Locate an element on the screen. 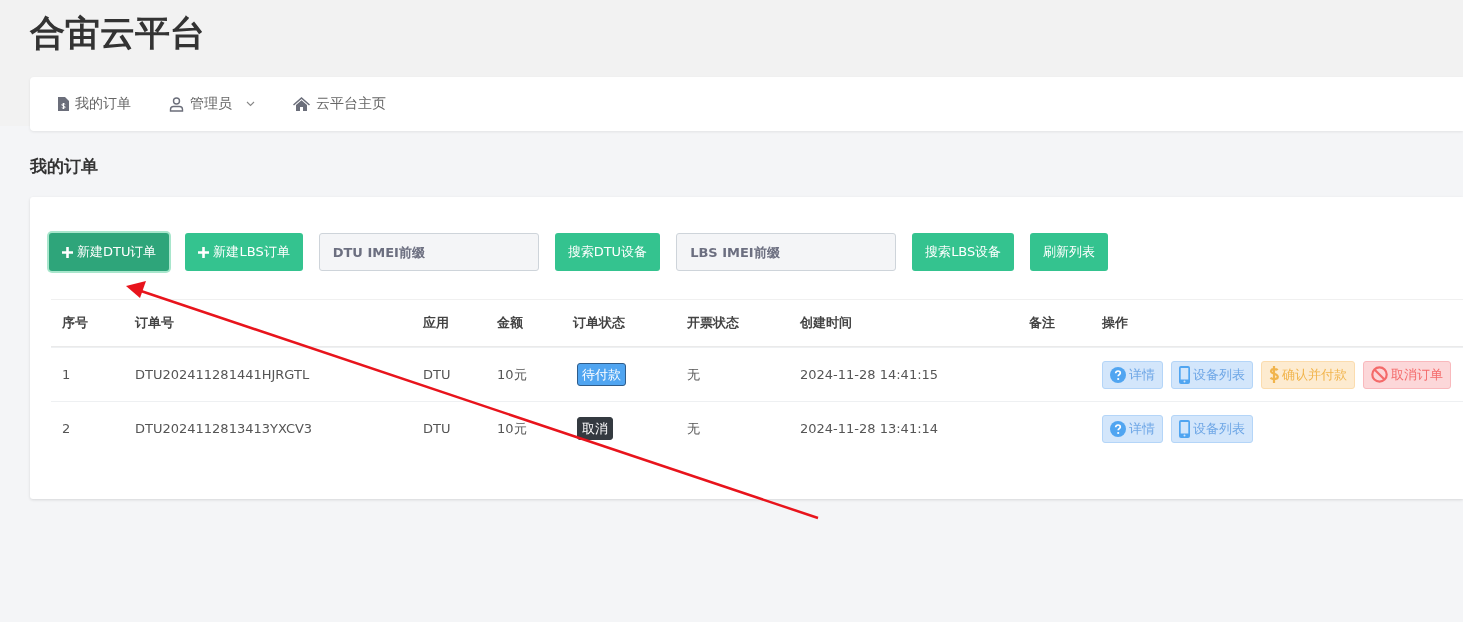  home-icon is located at coordinates (301, 104).